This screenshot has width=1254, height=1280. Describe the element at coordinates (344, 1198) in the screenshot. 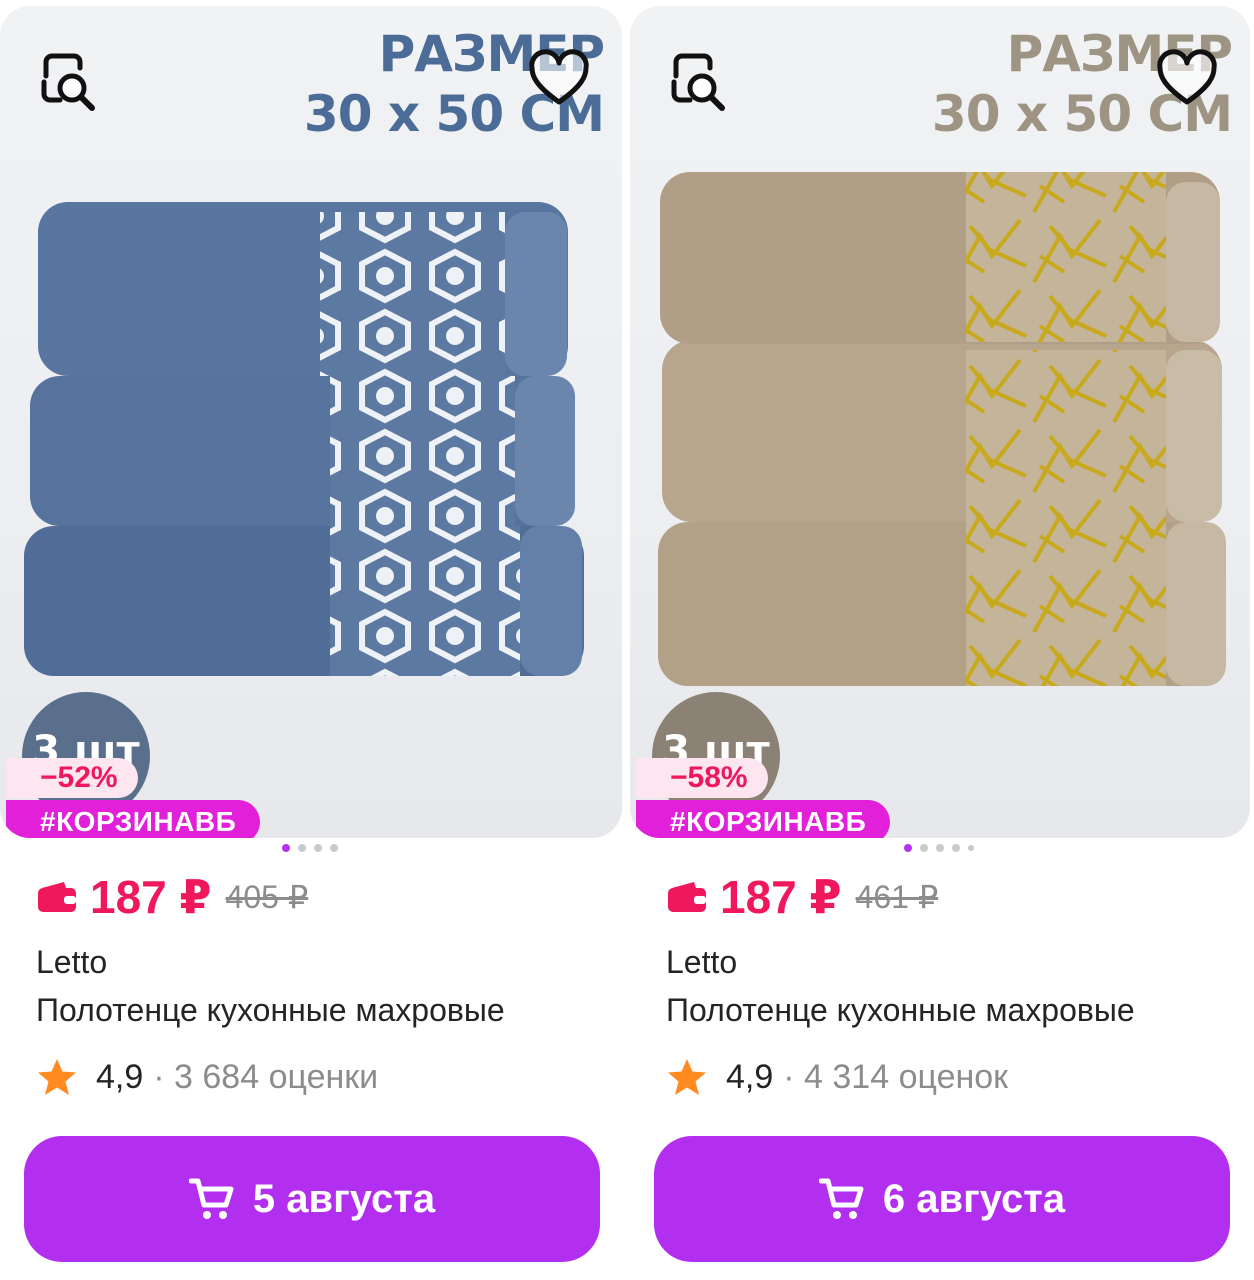

I see `delivery-date: 5 августа` at that location.